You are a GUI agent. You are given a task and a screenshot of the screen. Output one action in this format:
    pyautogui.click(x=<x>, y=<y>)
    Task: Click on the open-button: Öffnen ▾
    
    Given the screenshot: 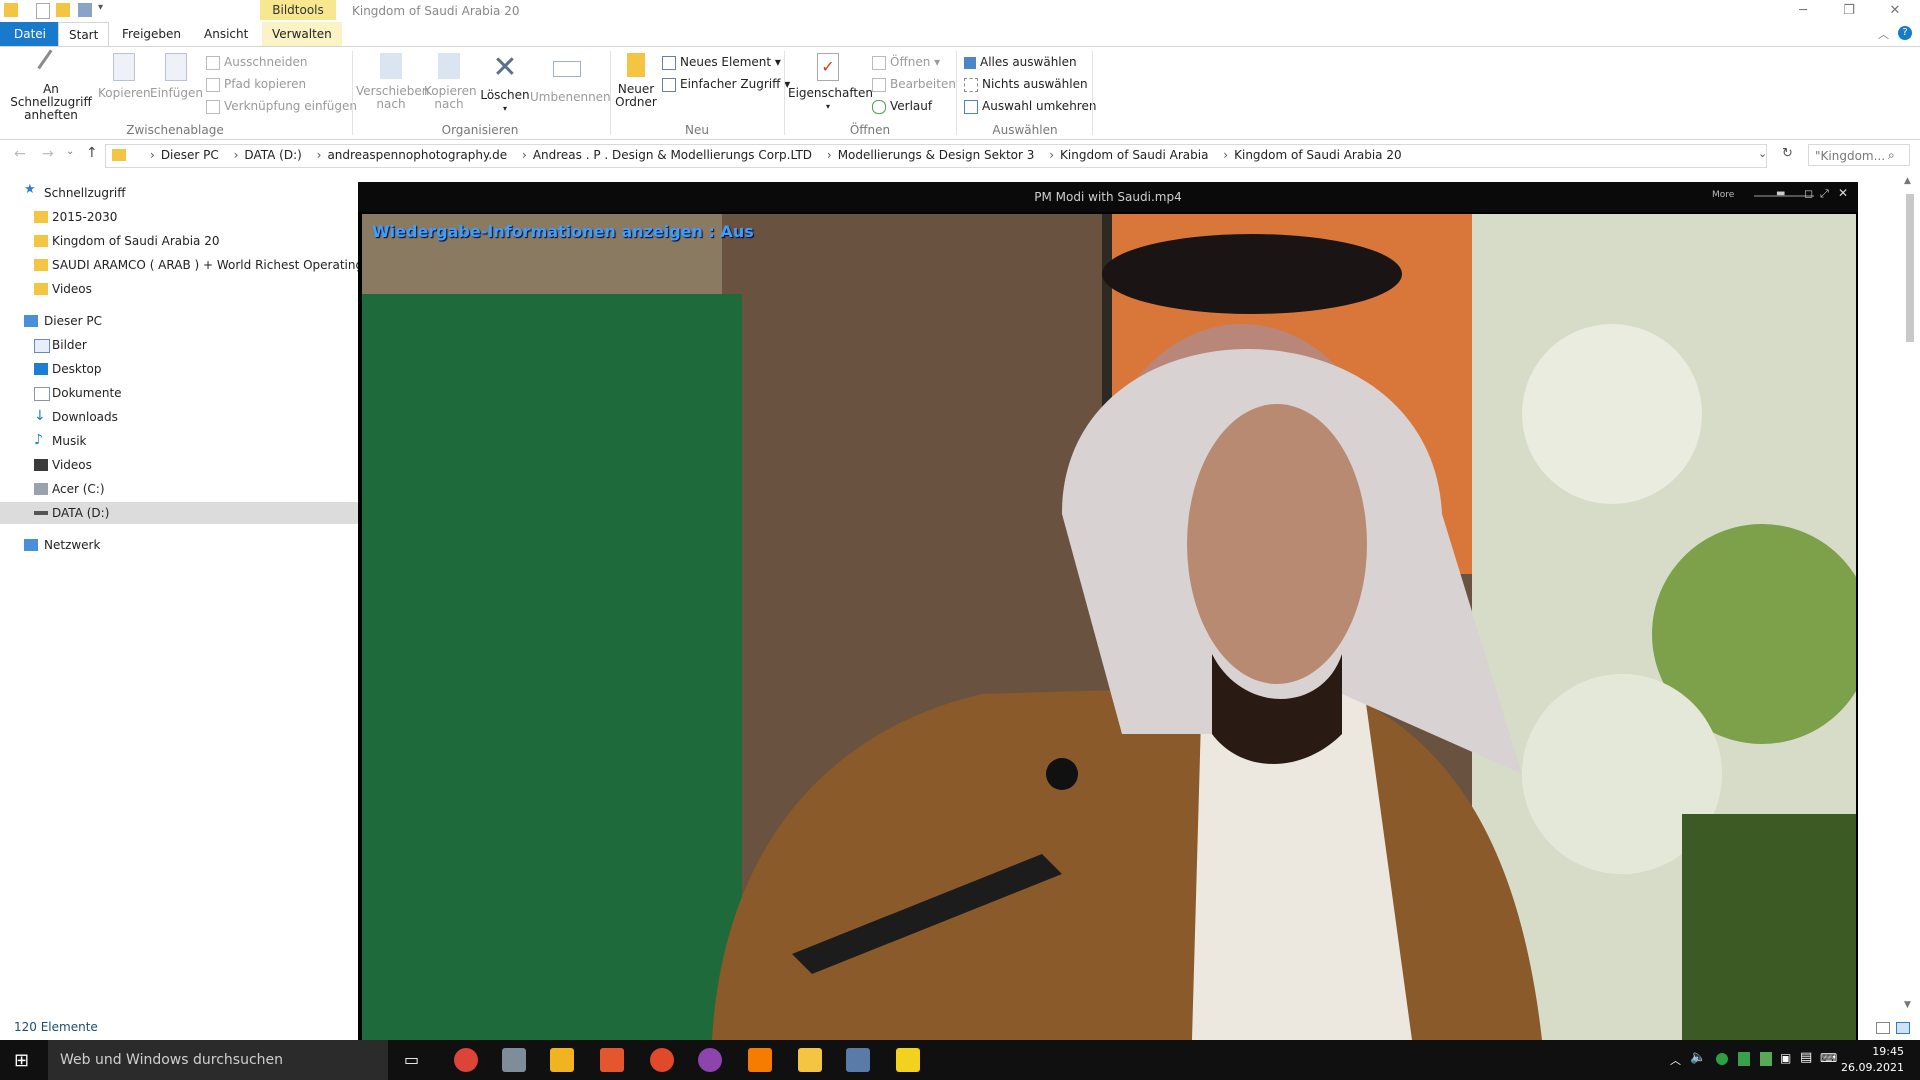 What is the action you would take?
    pyautogui.click(x=906, y=62)
    